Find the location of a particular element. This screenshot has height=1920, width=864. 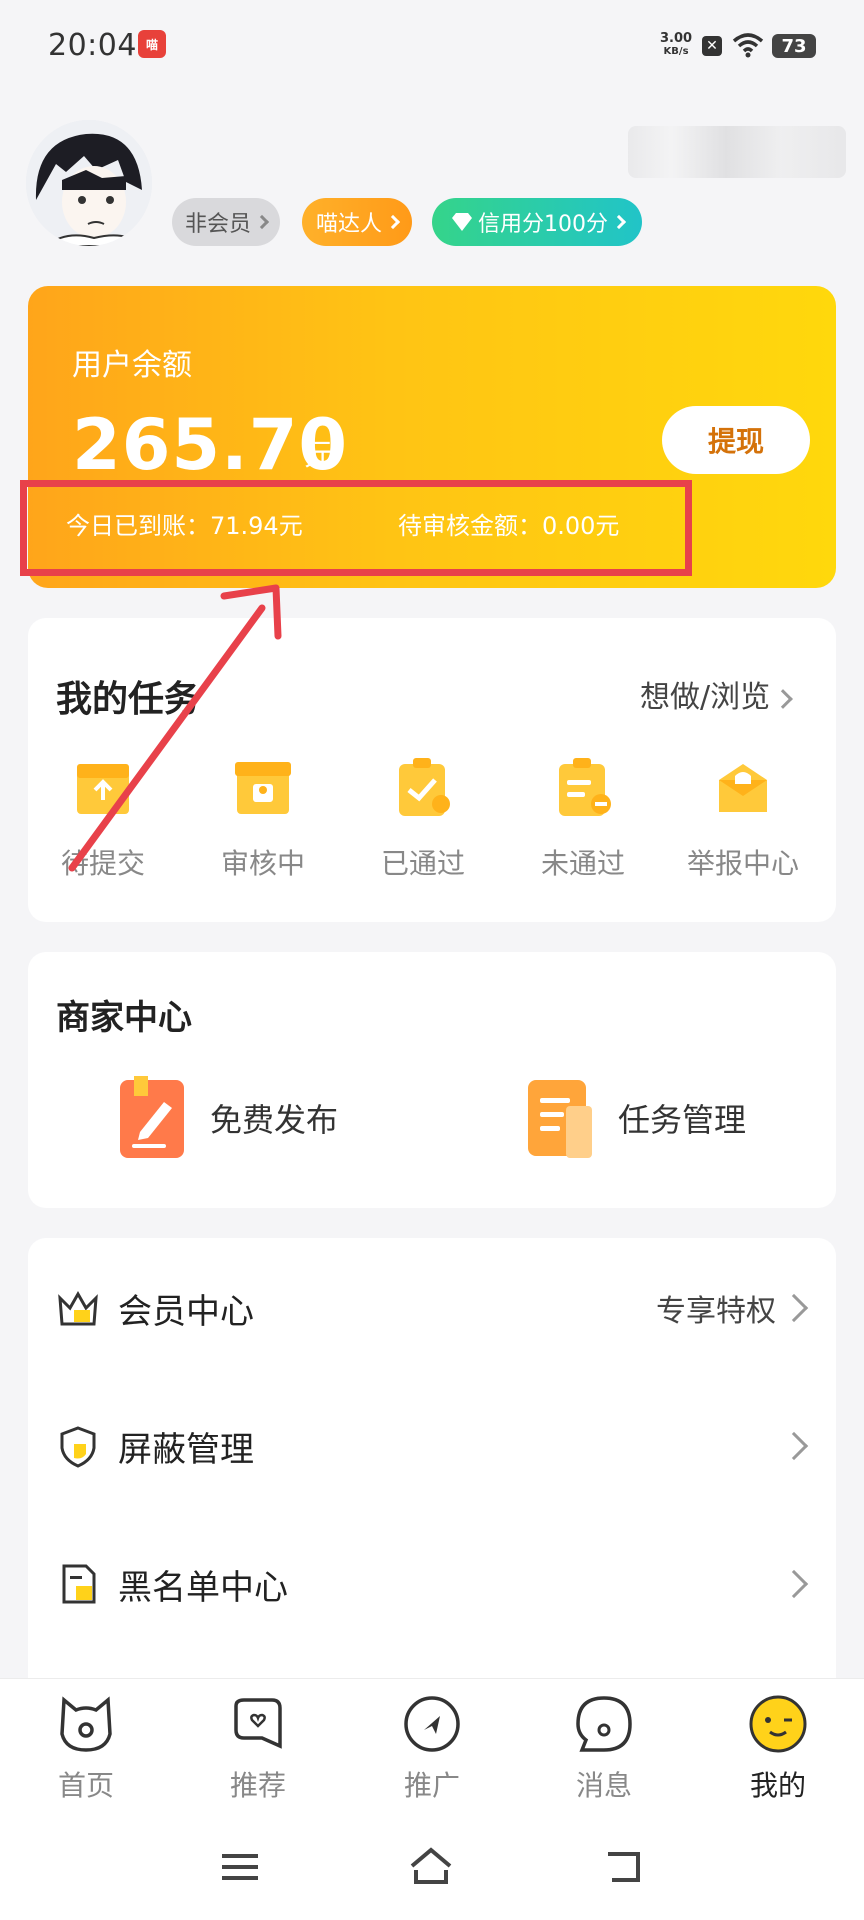

tab-promote: 推广 is located at coordinates (432, 1749).